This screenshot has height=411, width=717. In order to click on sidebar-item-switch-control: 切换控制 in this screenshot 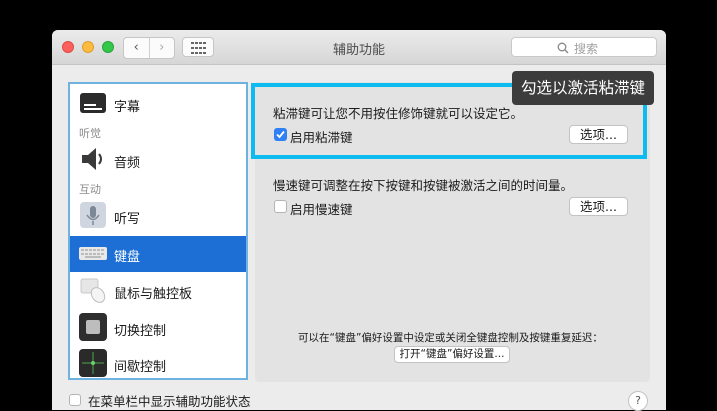, I will do `click(158, 328)`.